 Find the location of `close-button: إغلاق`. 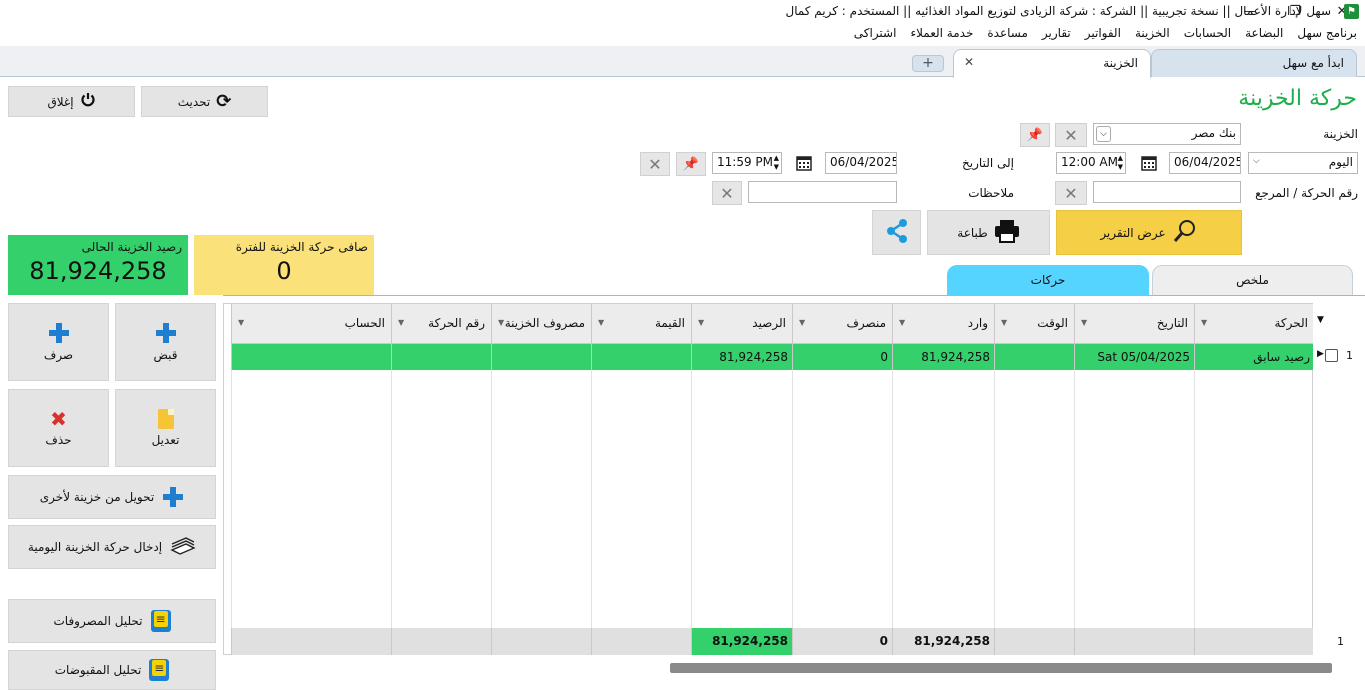

close-button: إغلاق is located at coordinates (71, 101).